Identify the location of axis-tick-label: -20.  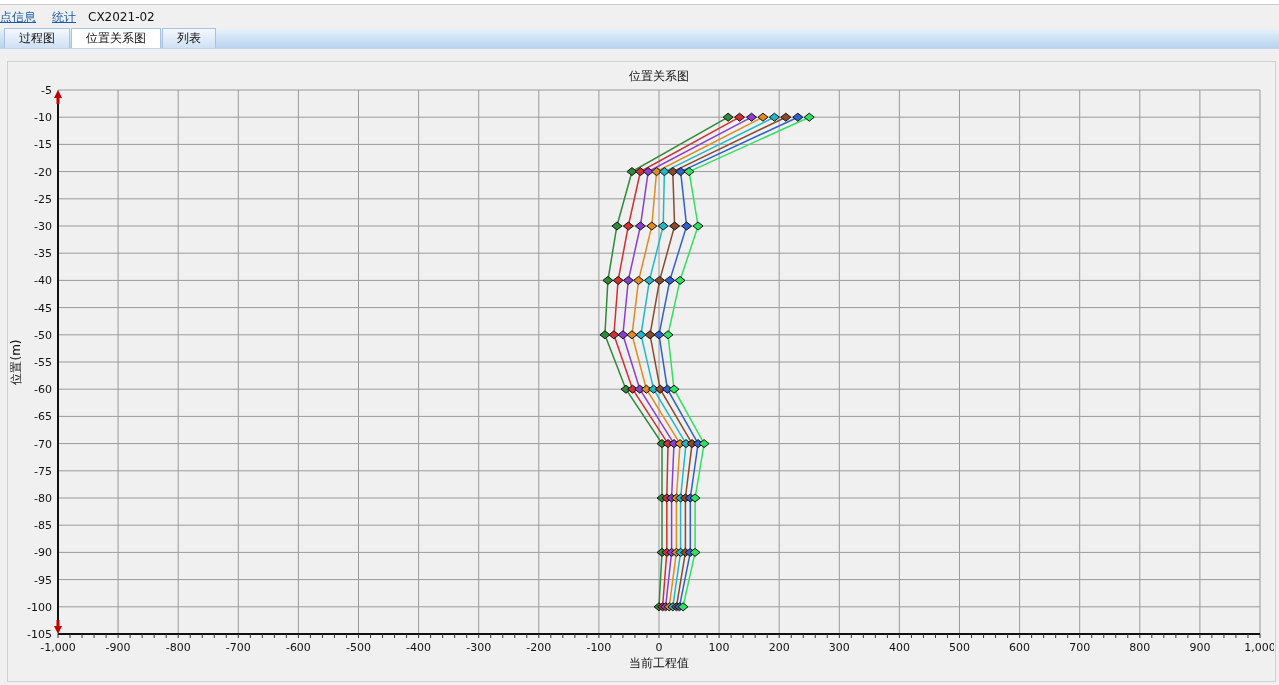
(43, 172).